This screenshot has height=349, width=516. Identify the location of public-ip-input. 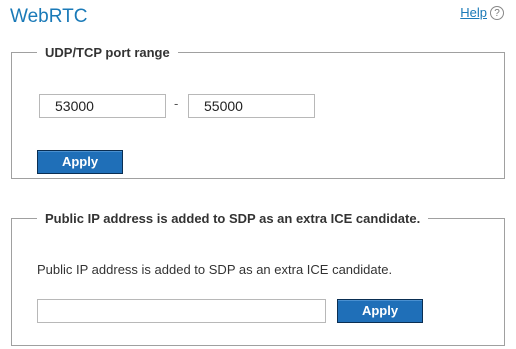
(181, 311).